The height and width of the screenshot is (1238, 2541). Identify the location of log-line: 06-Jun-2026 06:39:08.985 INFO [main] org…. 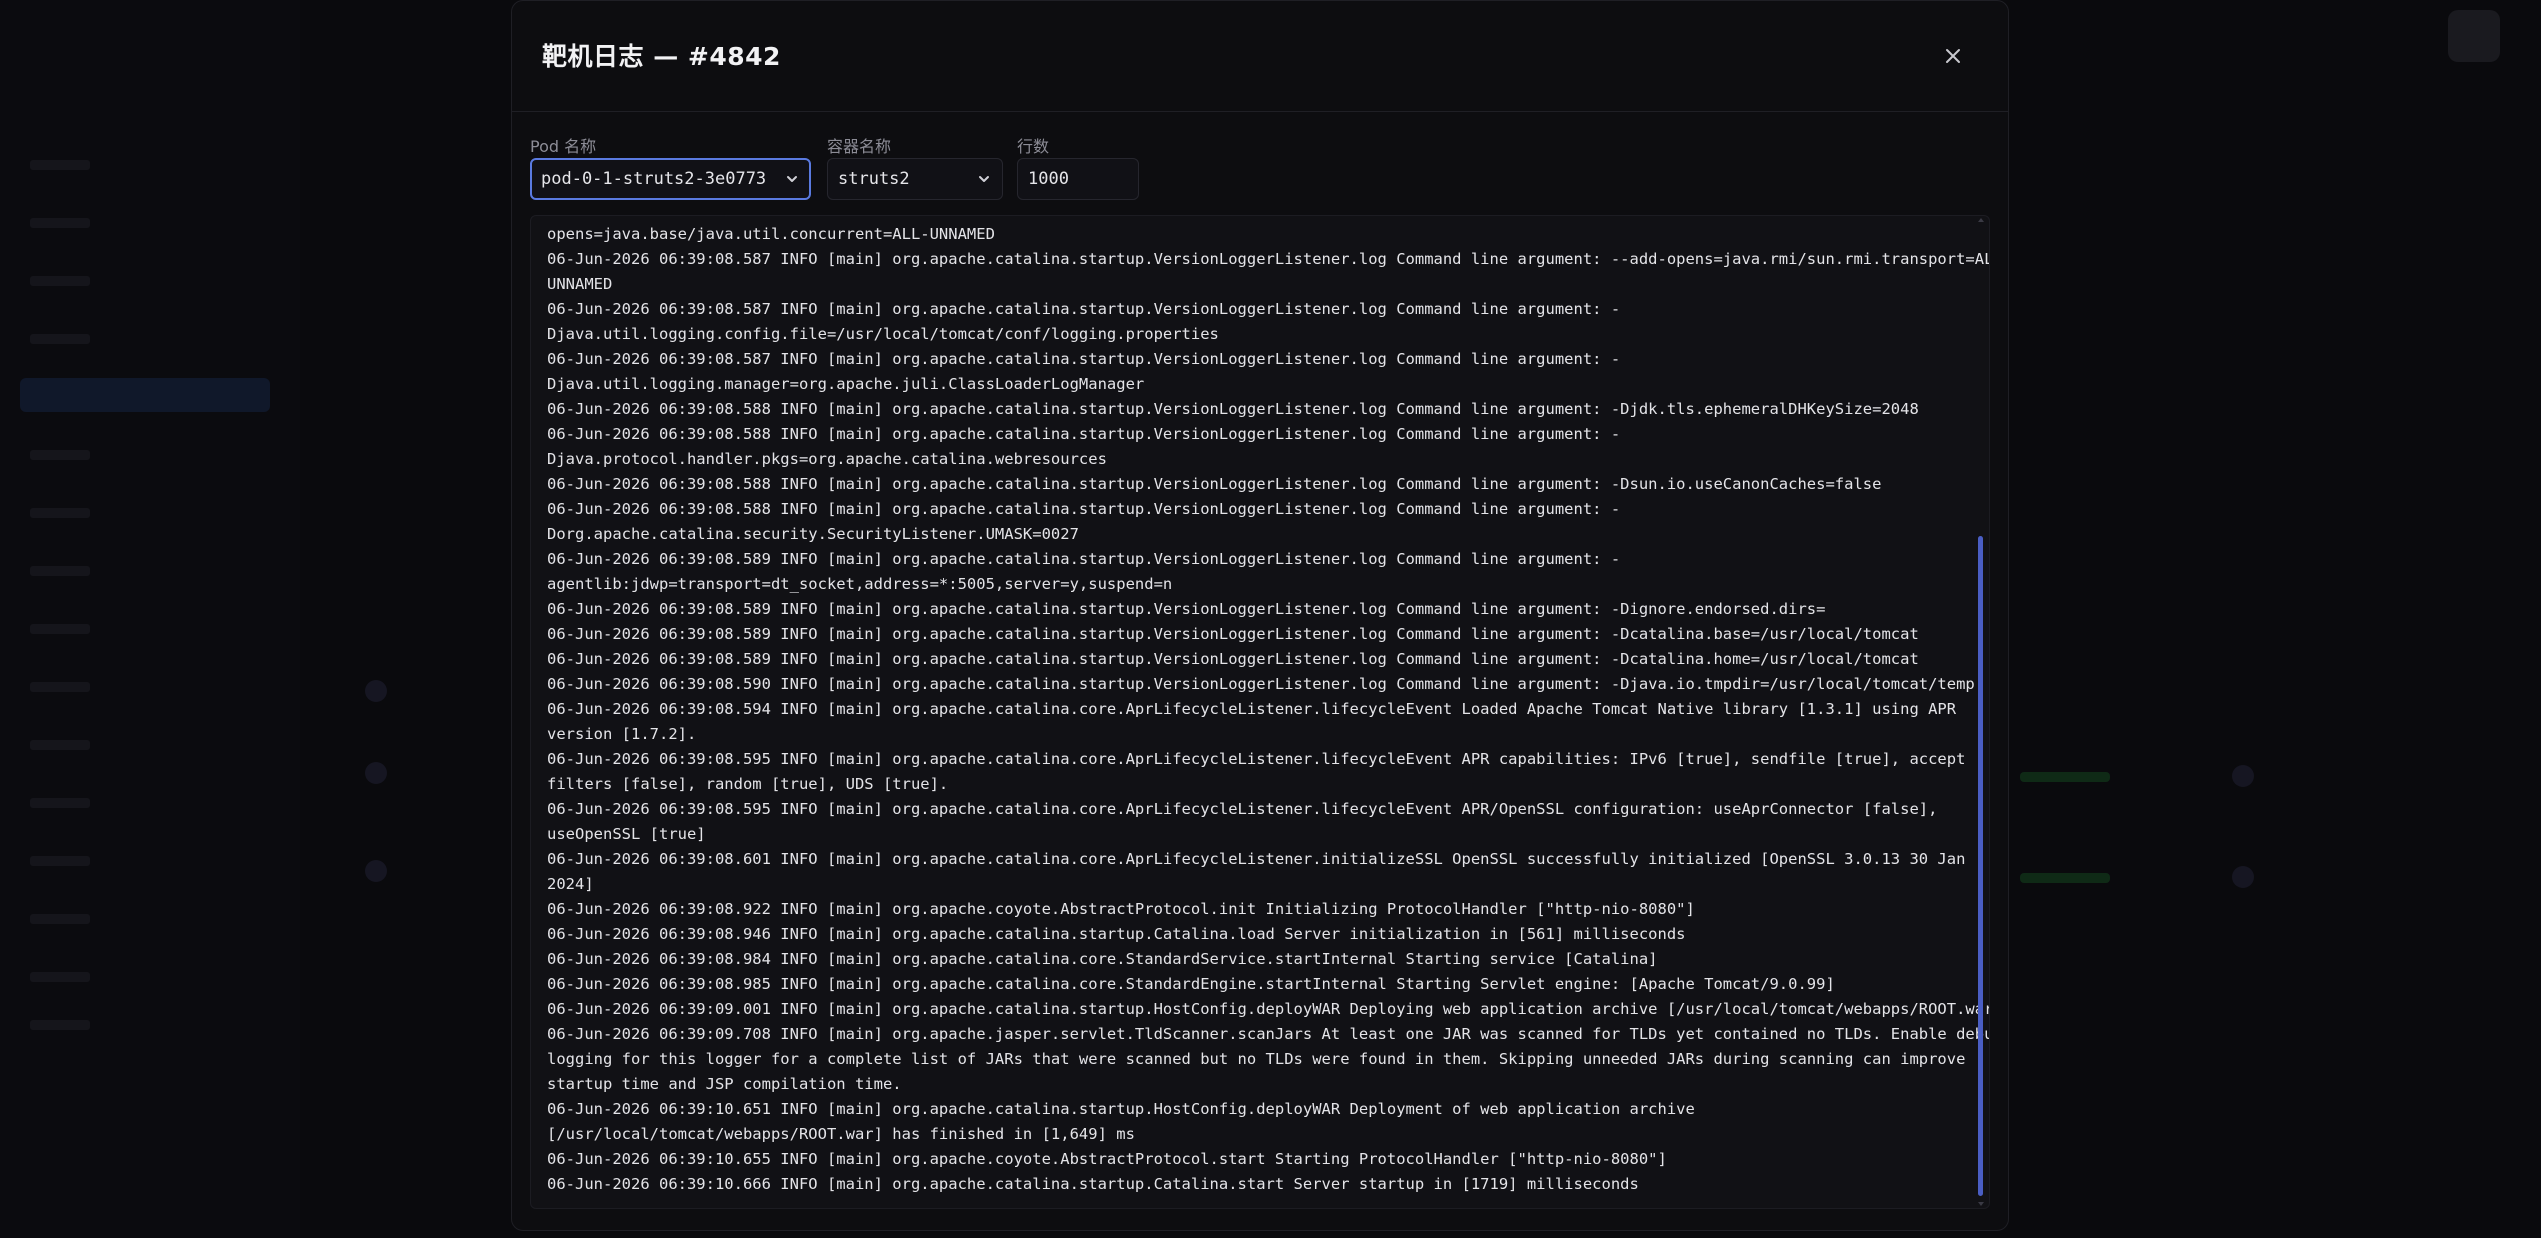
(1191, 984).